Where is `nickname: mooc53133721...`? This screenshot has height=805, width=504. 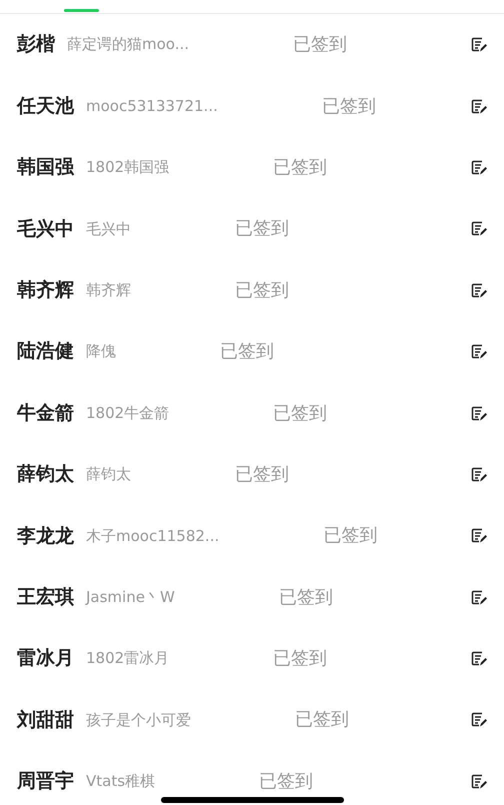 nickname: mooc53133721... is located at coordinates (152, 106).